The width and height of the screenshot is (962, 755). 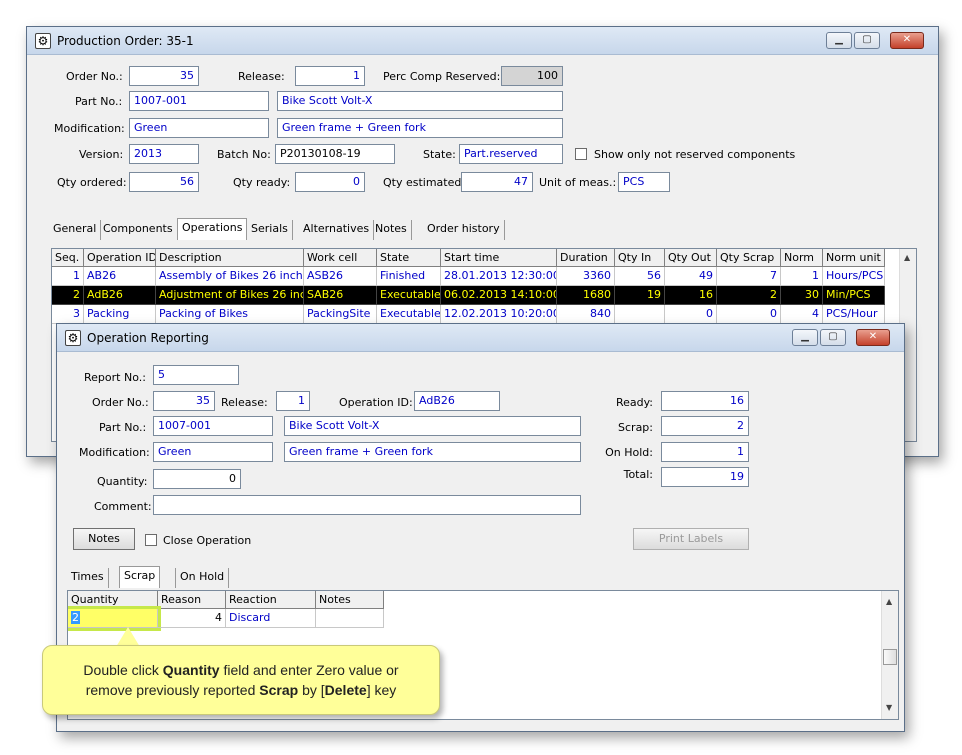 I want to click on tab-serials: Serials, so click(x=270, y=230).